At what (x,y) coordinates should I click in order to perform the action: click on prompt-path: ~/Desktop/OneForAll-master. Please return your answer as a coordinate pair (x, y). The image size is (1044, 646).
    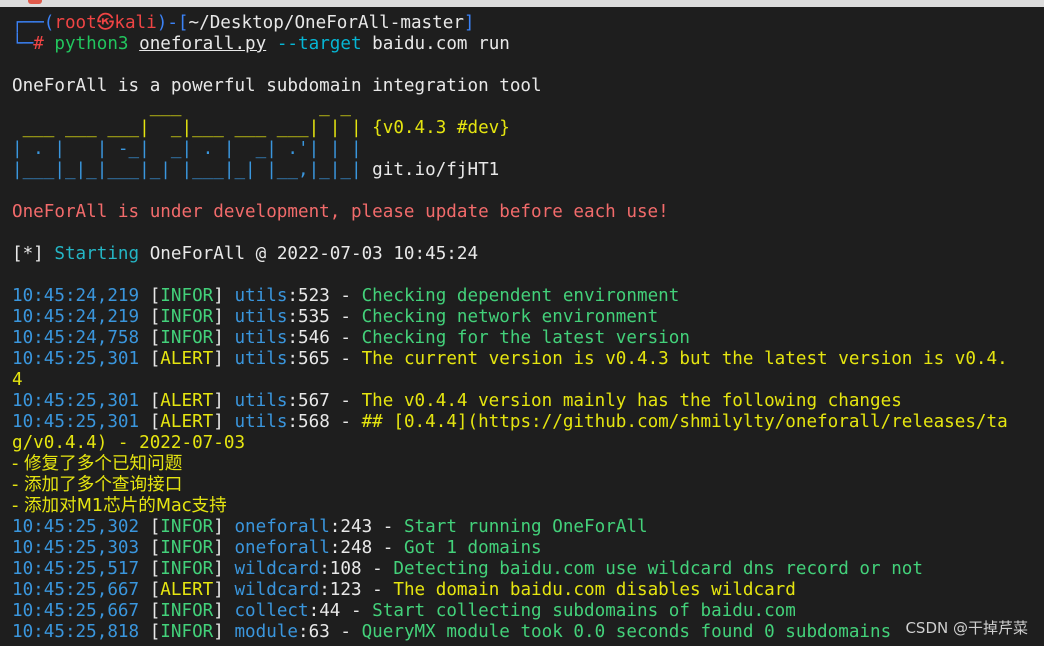
    Looking at the image, I should click on (326, 23).